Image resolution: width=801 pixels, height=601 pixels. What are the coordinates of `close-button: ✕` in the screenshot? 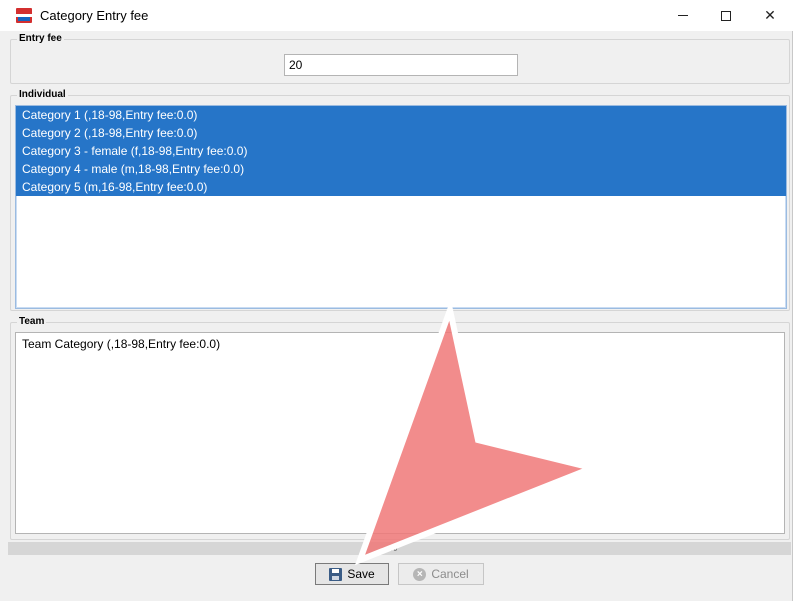 It's located at (770, 15).